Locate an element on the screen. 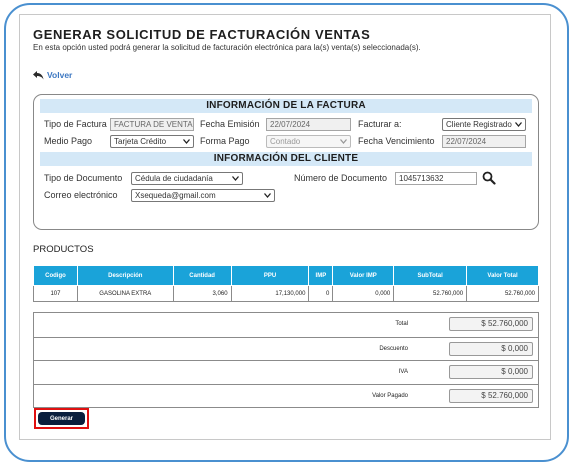 This screenshot has height=466, width=573. descuento-label: Descuento is located at coordinates (393, 348).